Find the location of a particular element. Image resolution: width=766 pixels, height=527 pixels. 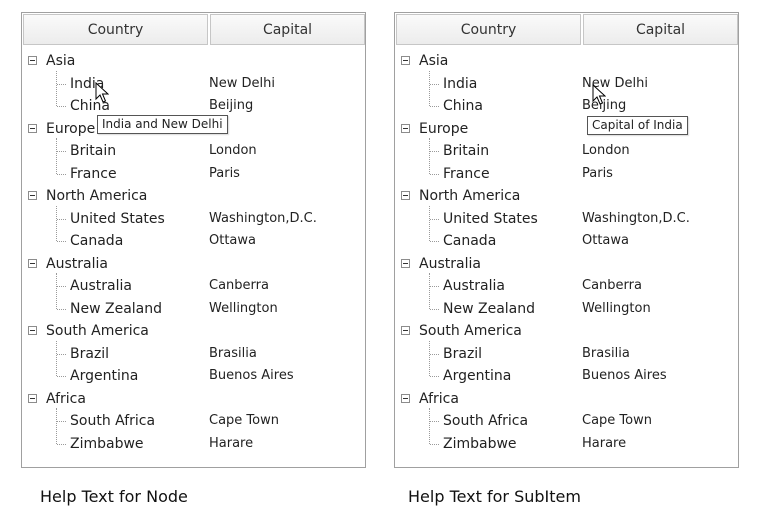

country-label: France is located at coordinates (466, 173).